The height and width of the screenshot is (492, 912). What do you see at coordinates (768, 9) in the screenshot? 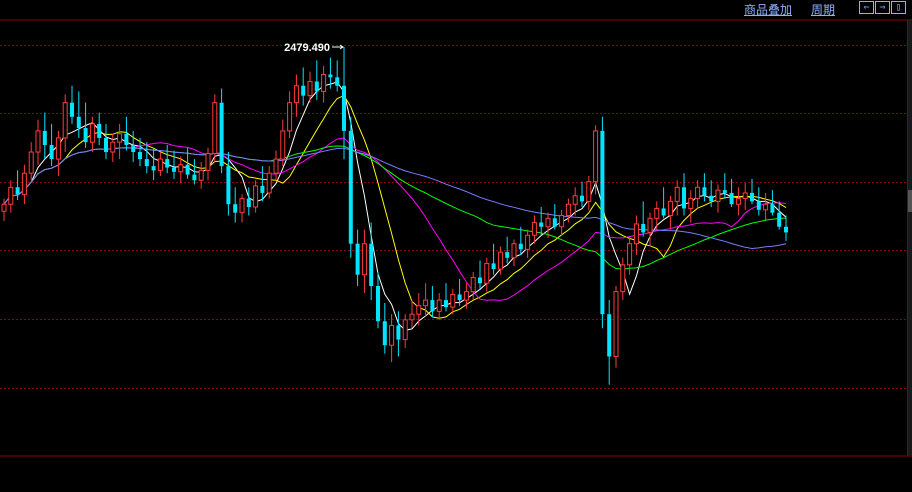
I see `overlay-link: 商品叠加` at bounding box center [768, 9].